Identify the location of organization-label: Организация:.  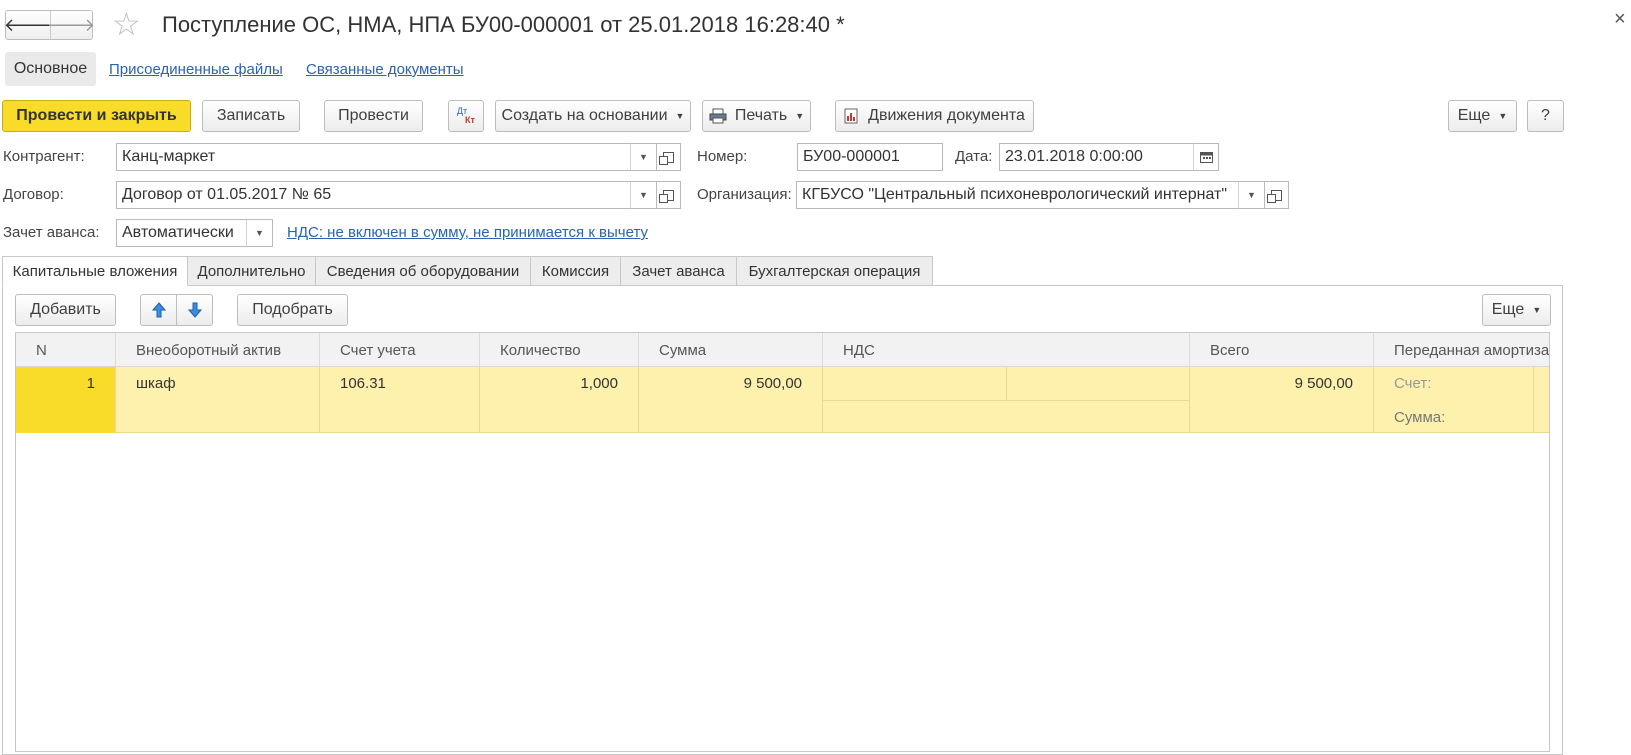
(744, 194).